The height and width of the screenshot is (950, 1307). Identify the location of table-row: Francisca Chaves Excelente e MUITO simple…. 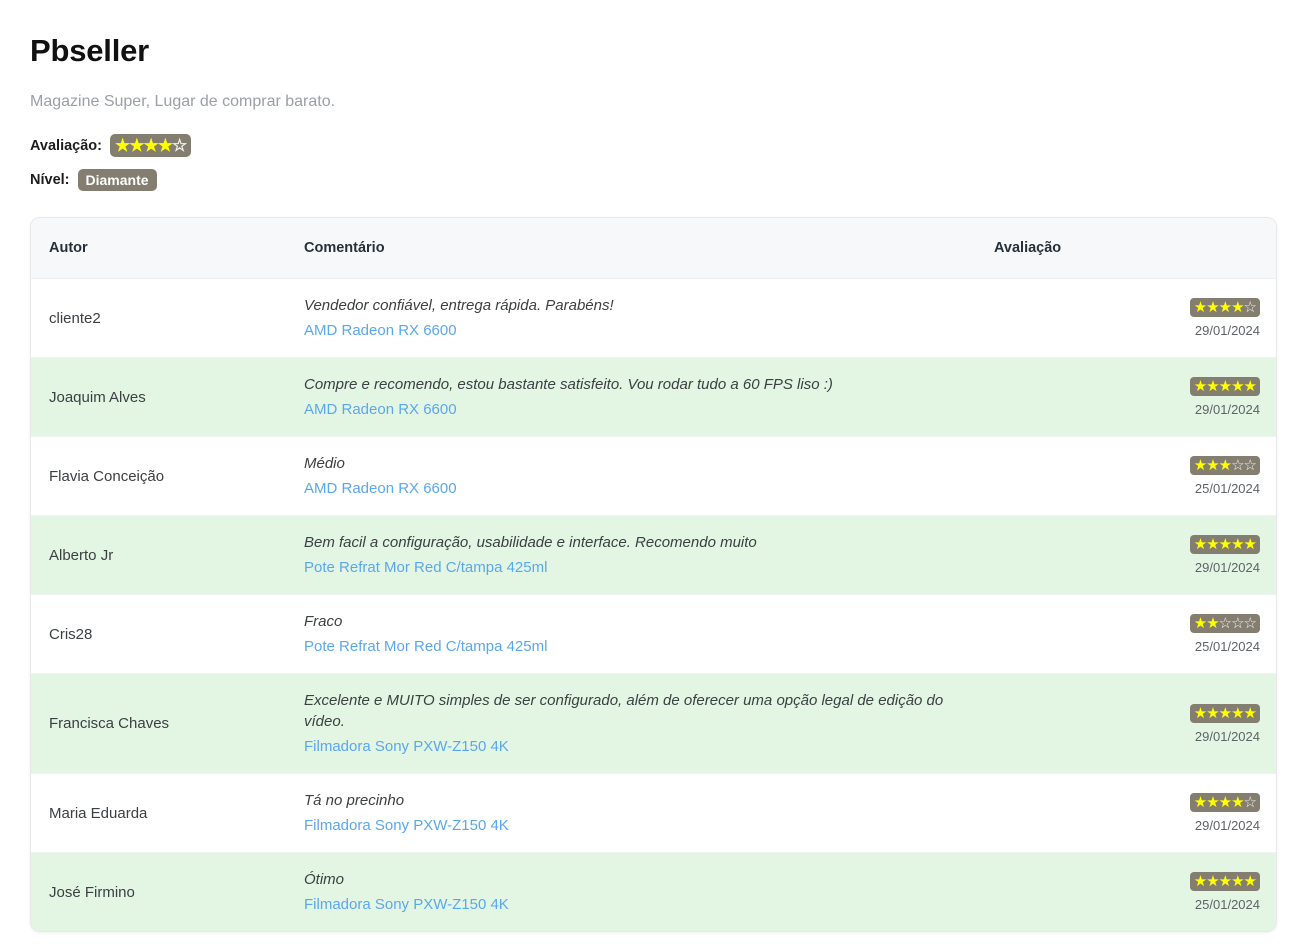
(653, 723).